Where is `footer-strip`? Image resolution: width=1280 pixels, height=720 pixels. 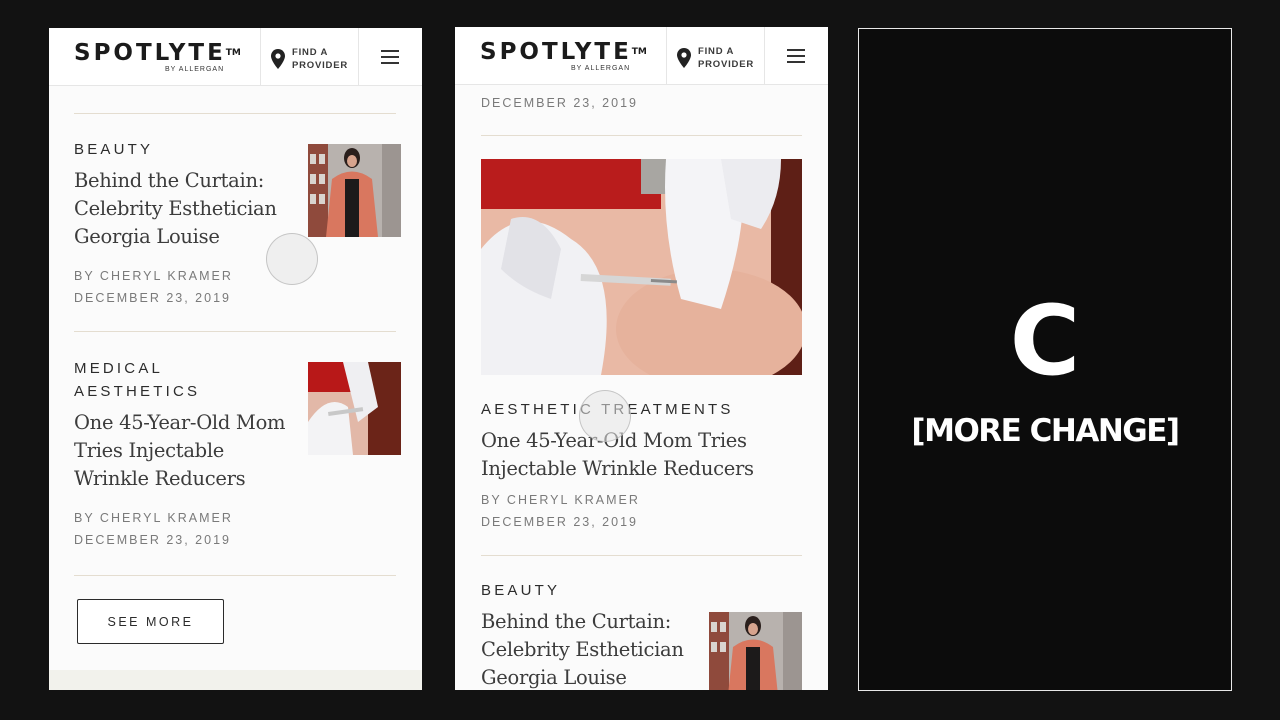 footer-strip is located at coordinates (235, 680).